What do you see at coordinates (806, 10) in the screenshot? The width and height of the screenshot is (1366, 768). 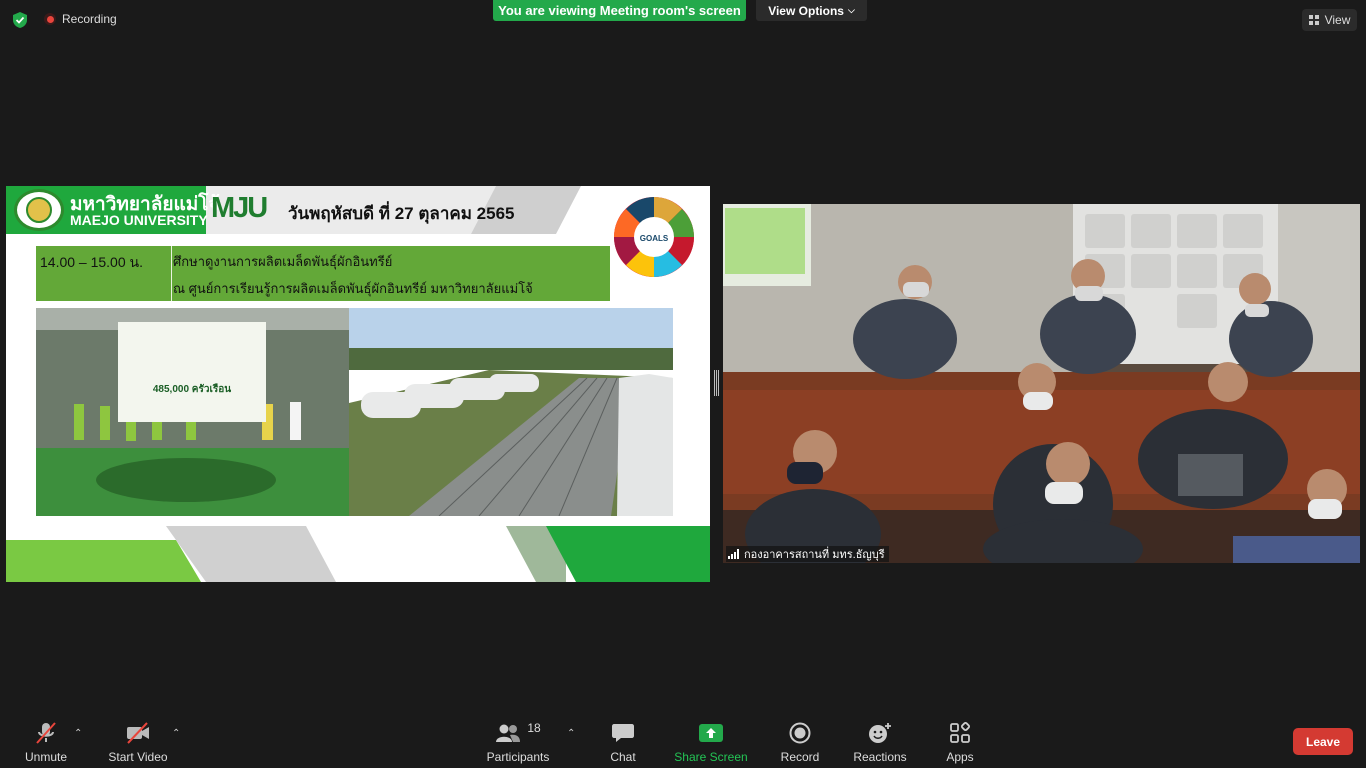 I see `view-options-label: View Options` at bounding box center [806, 10].